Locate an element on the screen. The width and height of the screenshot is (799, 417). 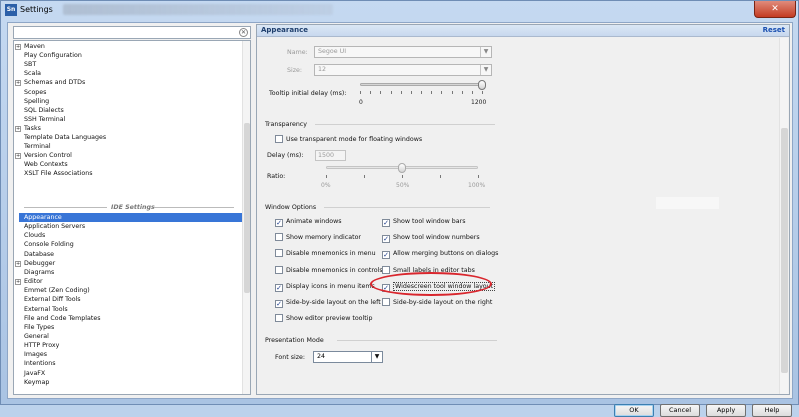
delay-value: 1500 is located at coordinates (326, 155).